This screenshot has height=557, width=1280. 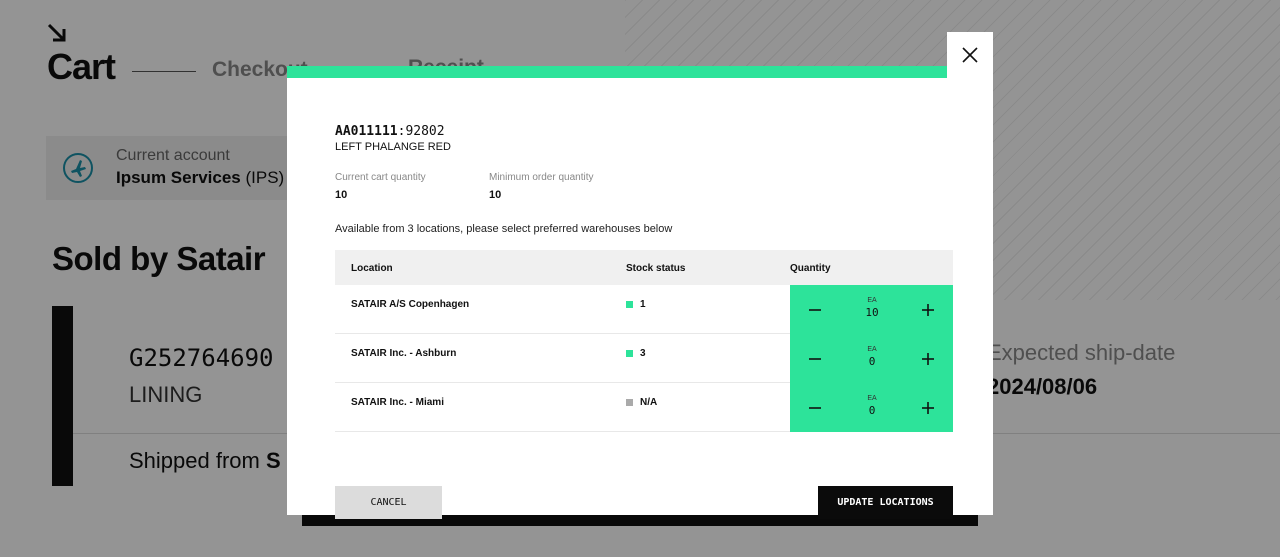 I want to click on quantity-value-field: EA 10, so click(x=872, y=308).